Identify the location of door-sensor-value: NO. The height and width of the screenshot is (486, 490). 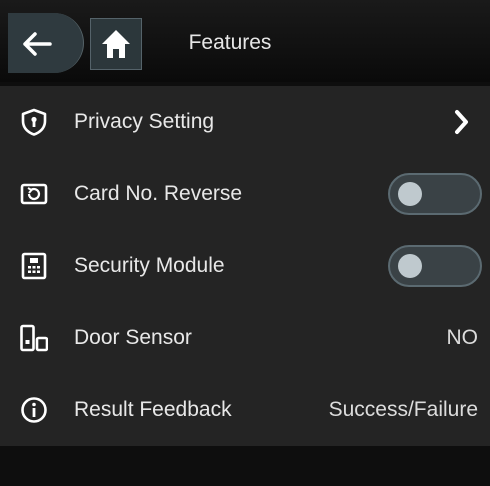
(462, 337).